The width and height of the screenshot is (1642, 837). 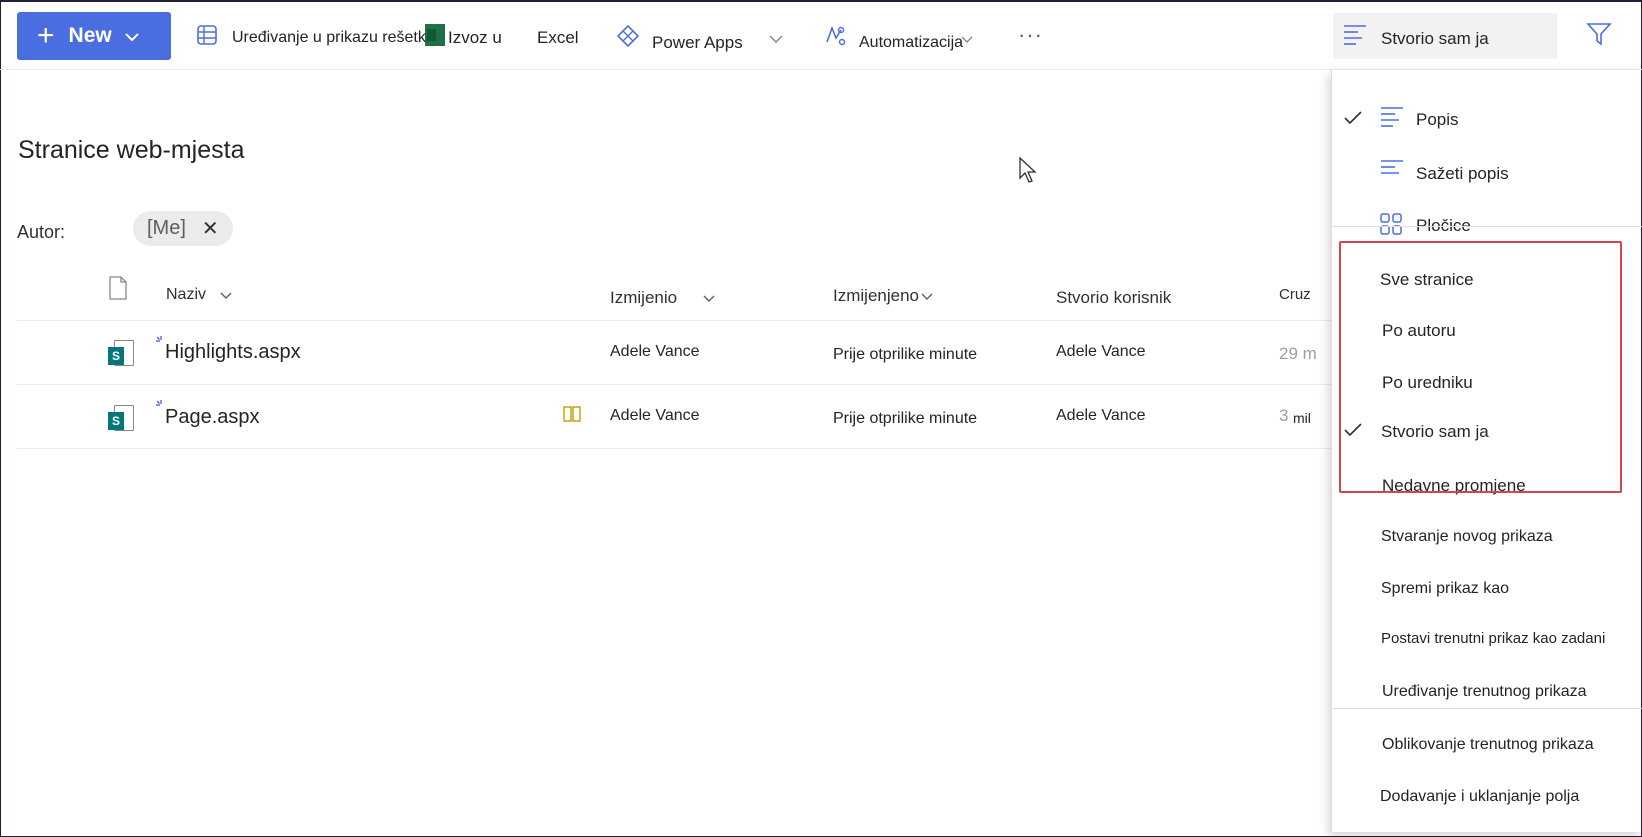 I want to click on export-label: Izvoz u, so click(x=475, y=37).